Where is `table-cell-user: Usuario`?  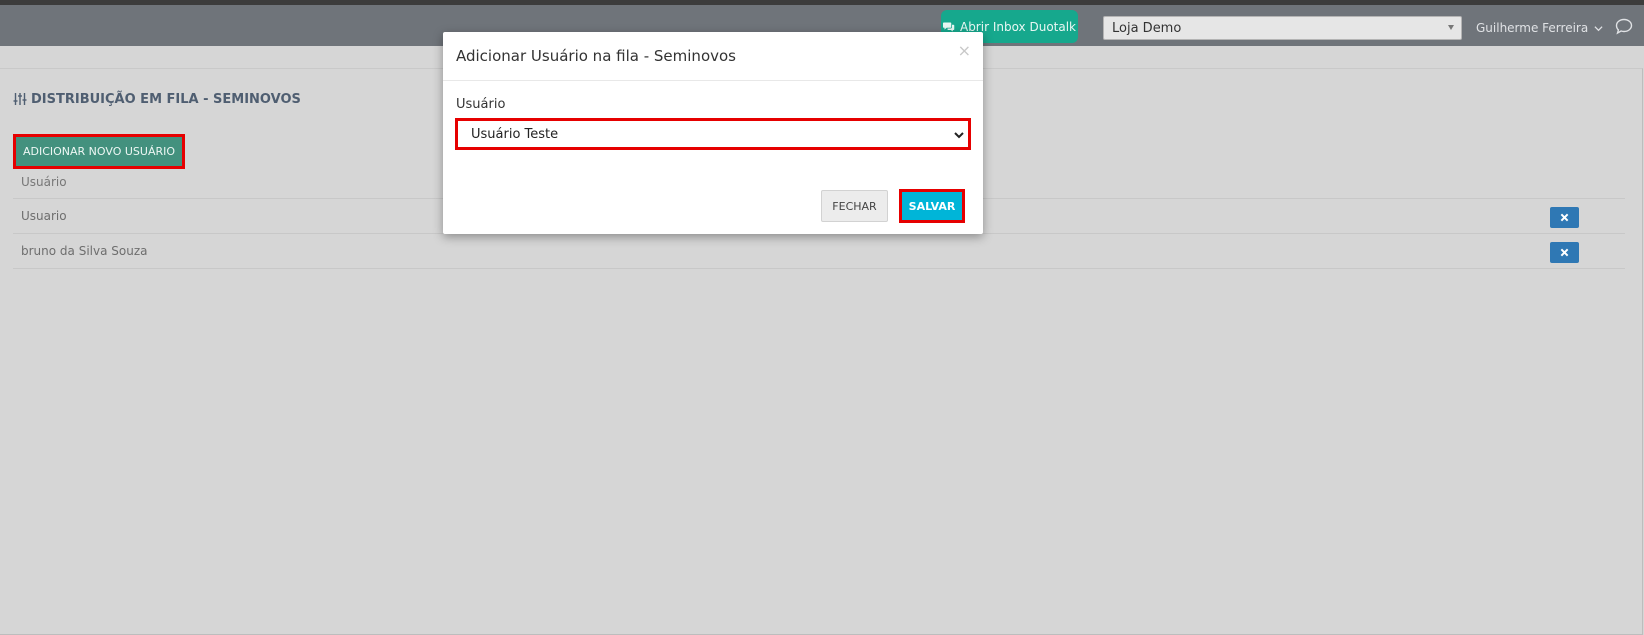 table-cell-user: Usuario is located at coordinates (44, 216).